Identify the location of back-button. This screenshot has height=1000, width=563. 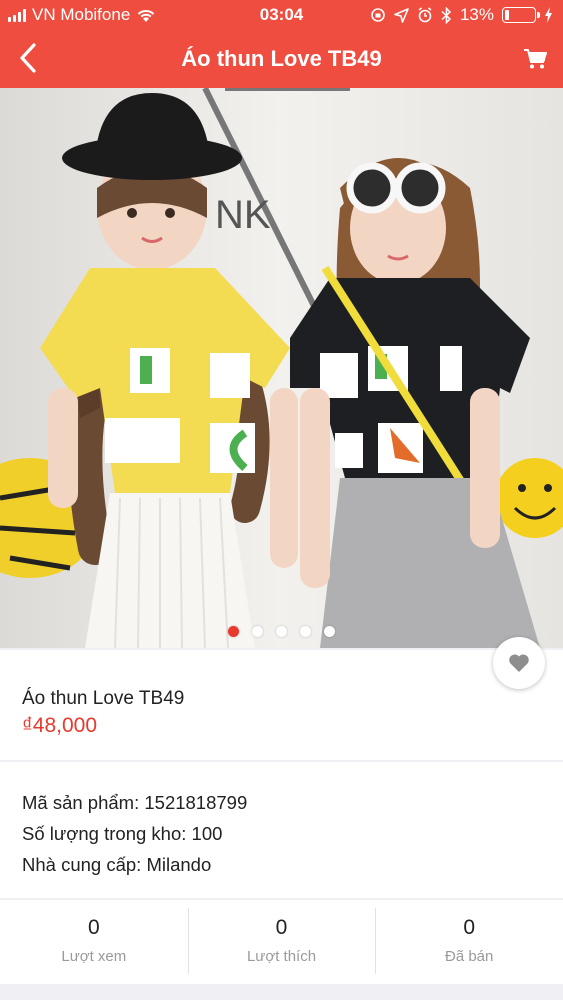
(28, 58).